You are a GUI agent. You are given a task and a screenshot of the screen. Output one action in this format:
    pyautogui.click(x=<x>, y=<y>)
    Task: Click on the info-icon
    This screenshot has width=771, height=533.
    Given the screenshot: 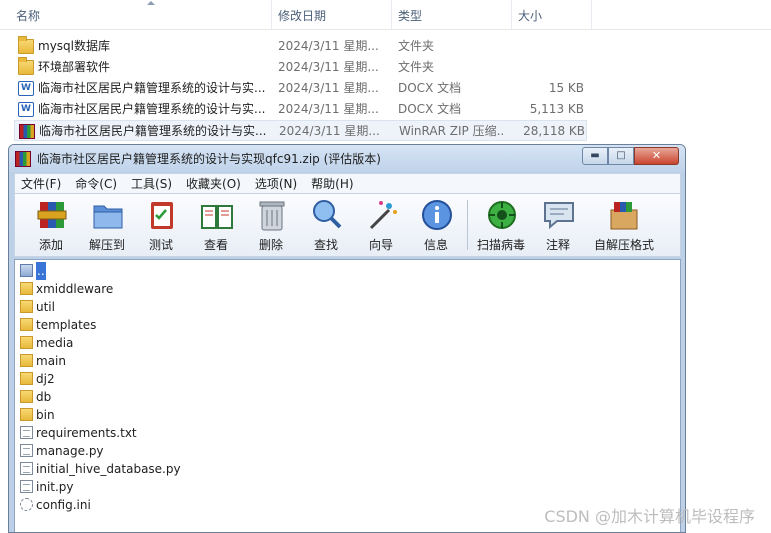 What is the action you would take?
    pyautogui.click(x=437, y=215)
    